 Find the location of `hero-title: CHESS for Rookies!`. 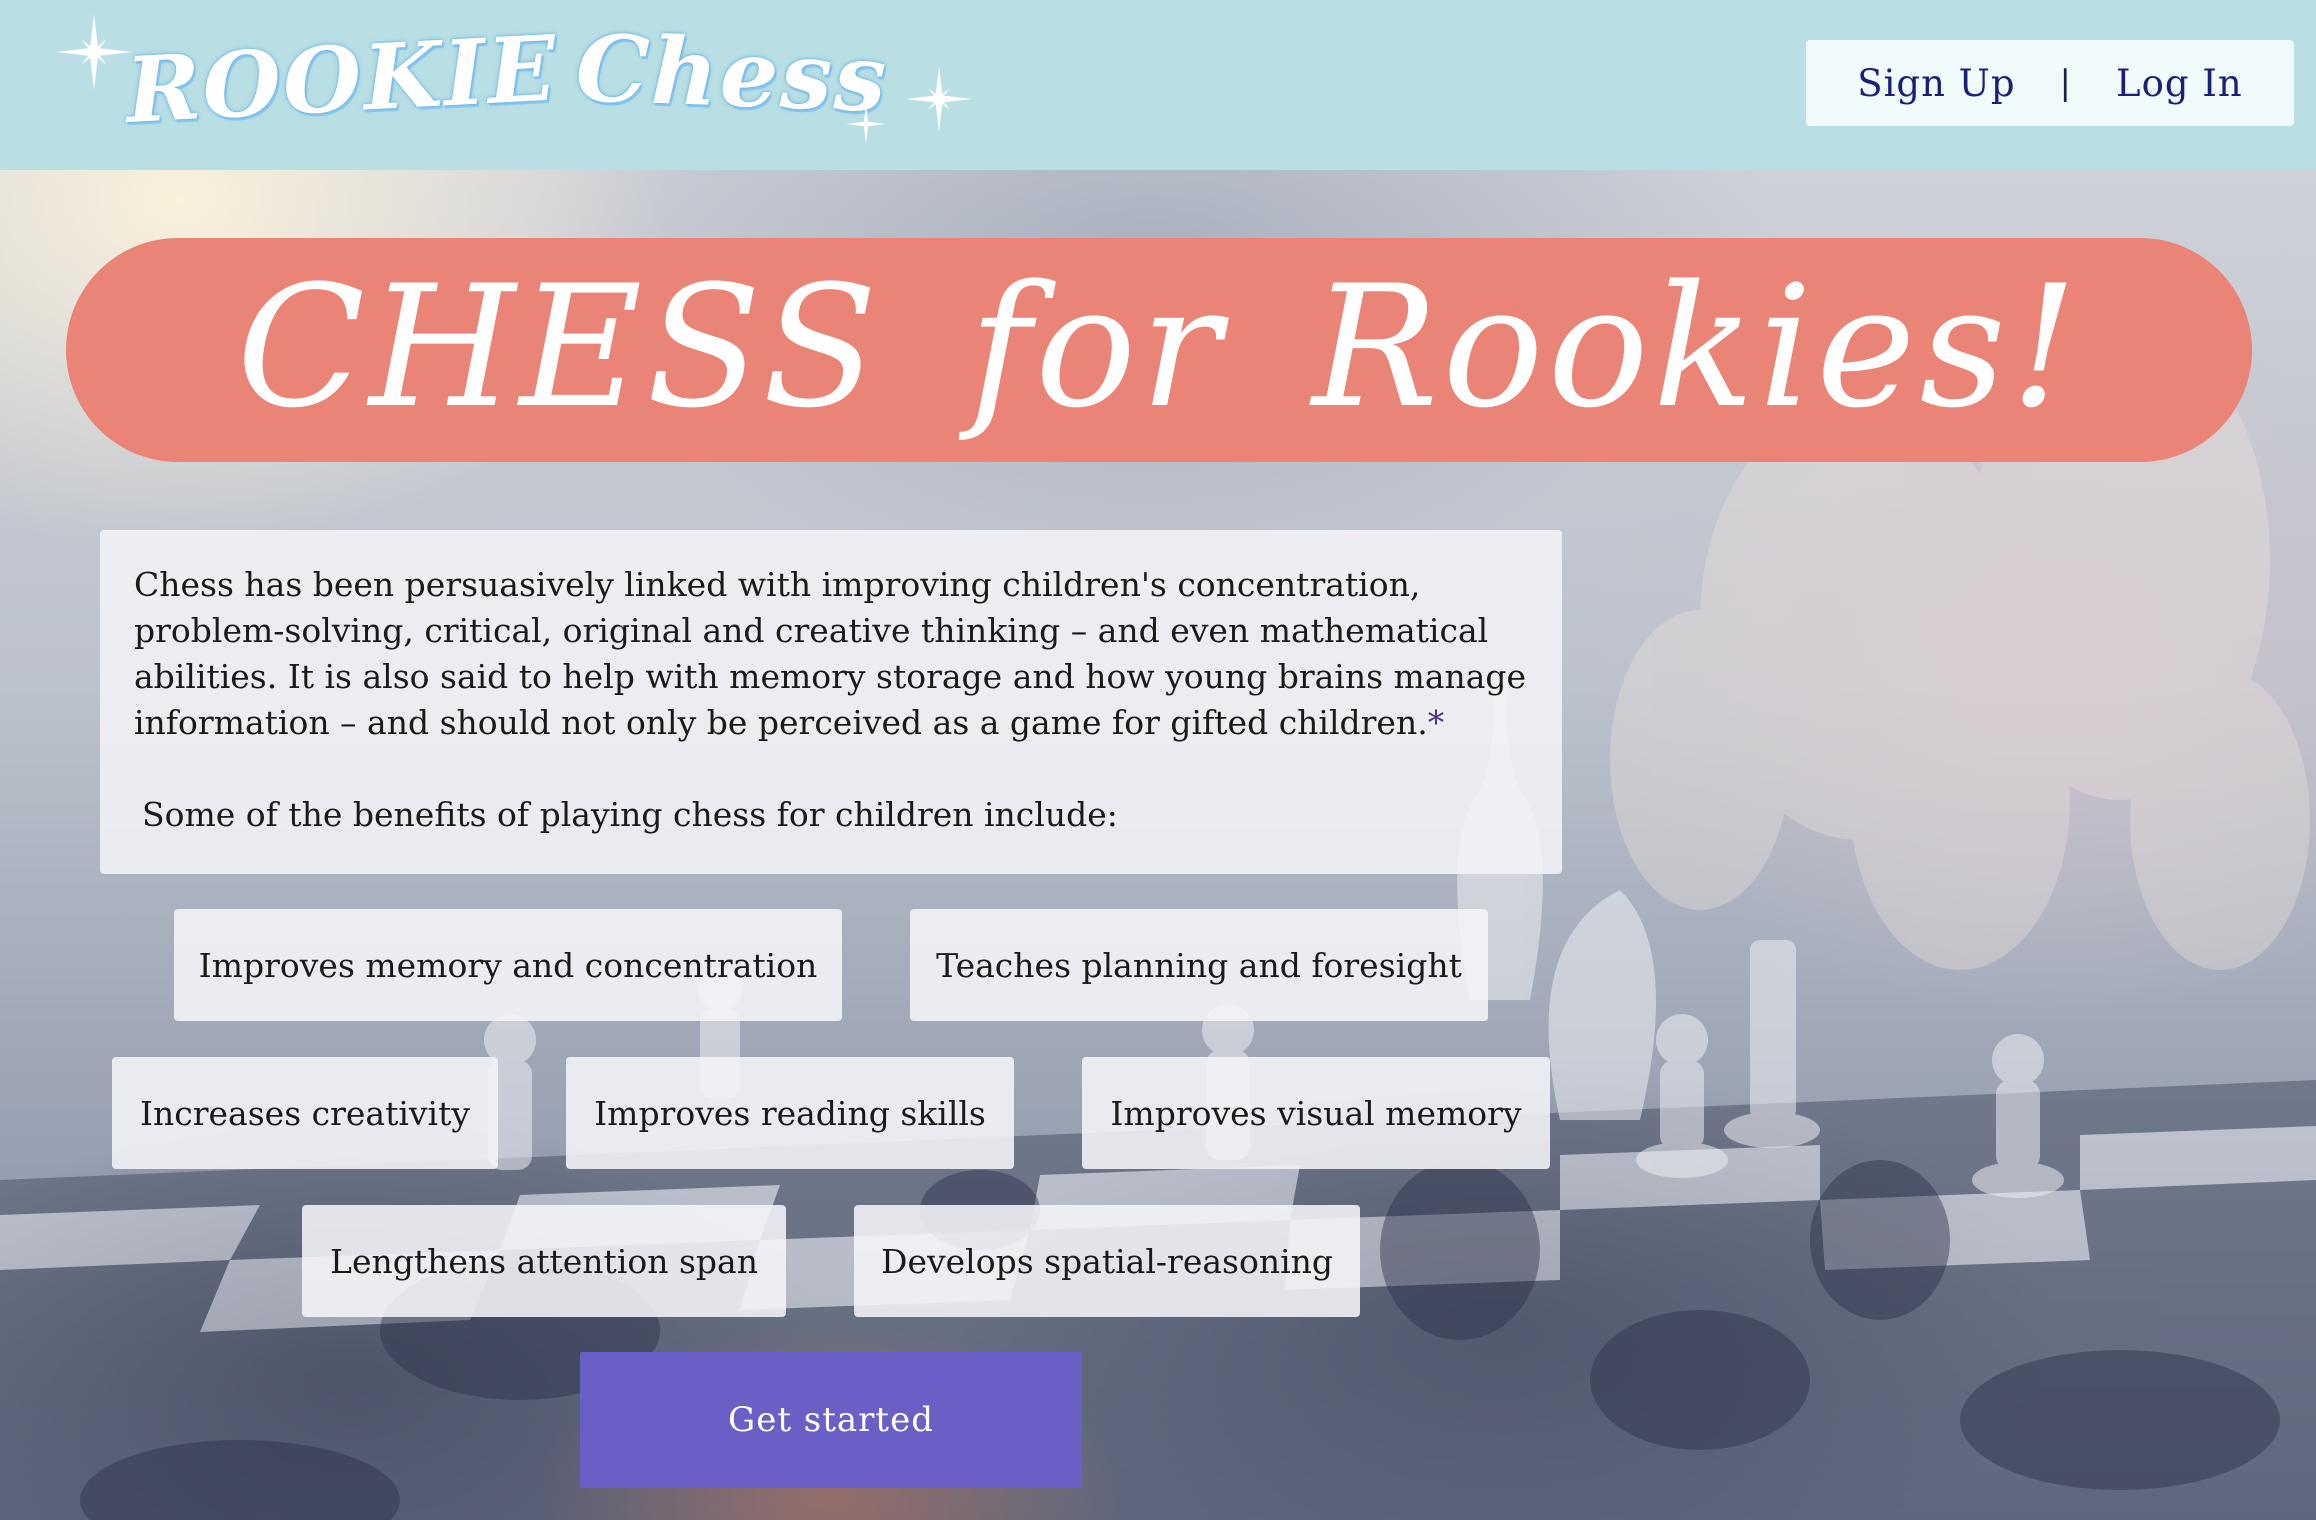

hero-title: CHESS for Rookies! is located at coordinates (1159, 347).